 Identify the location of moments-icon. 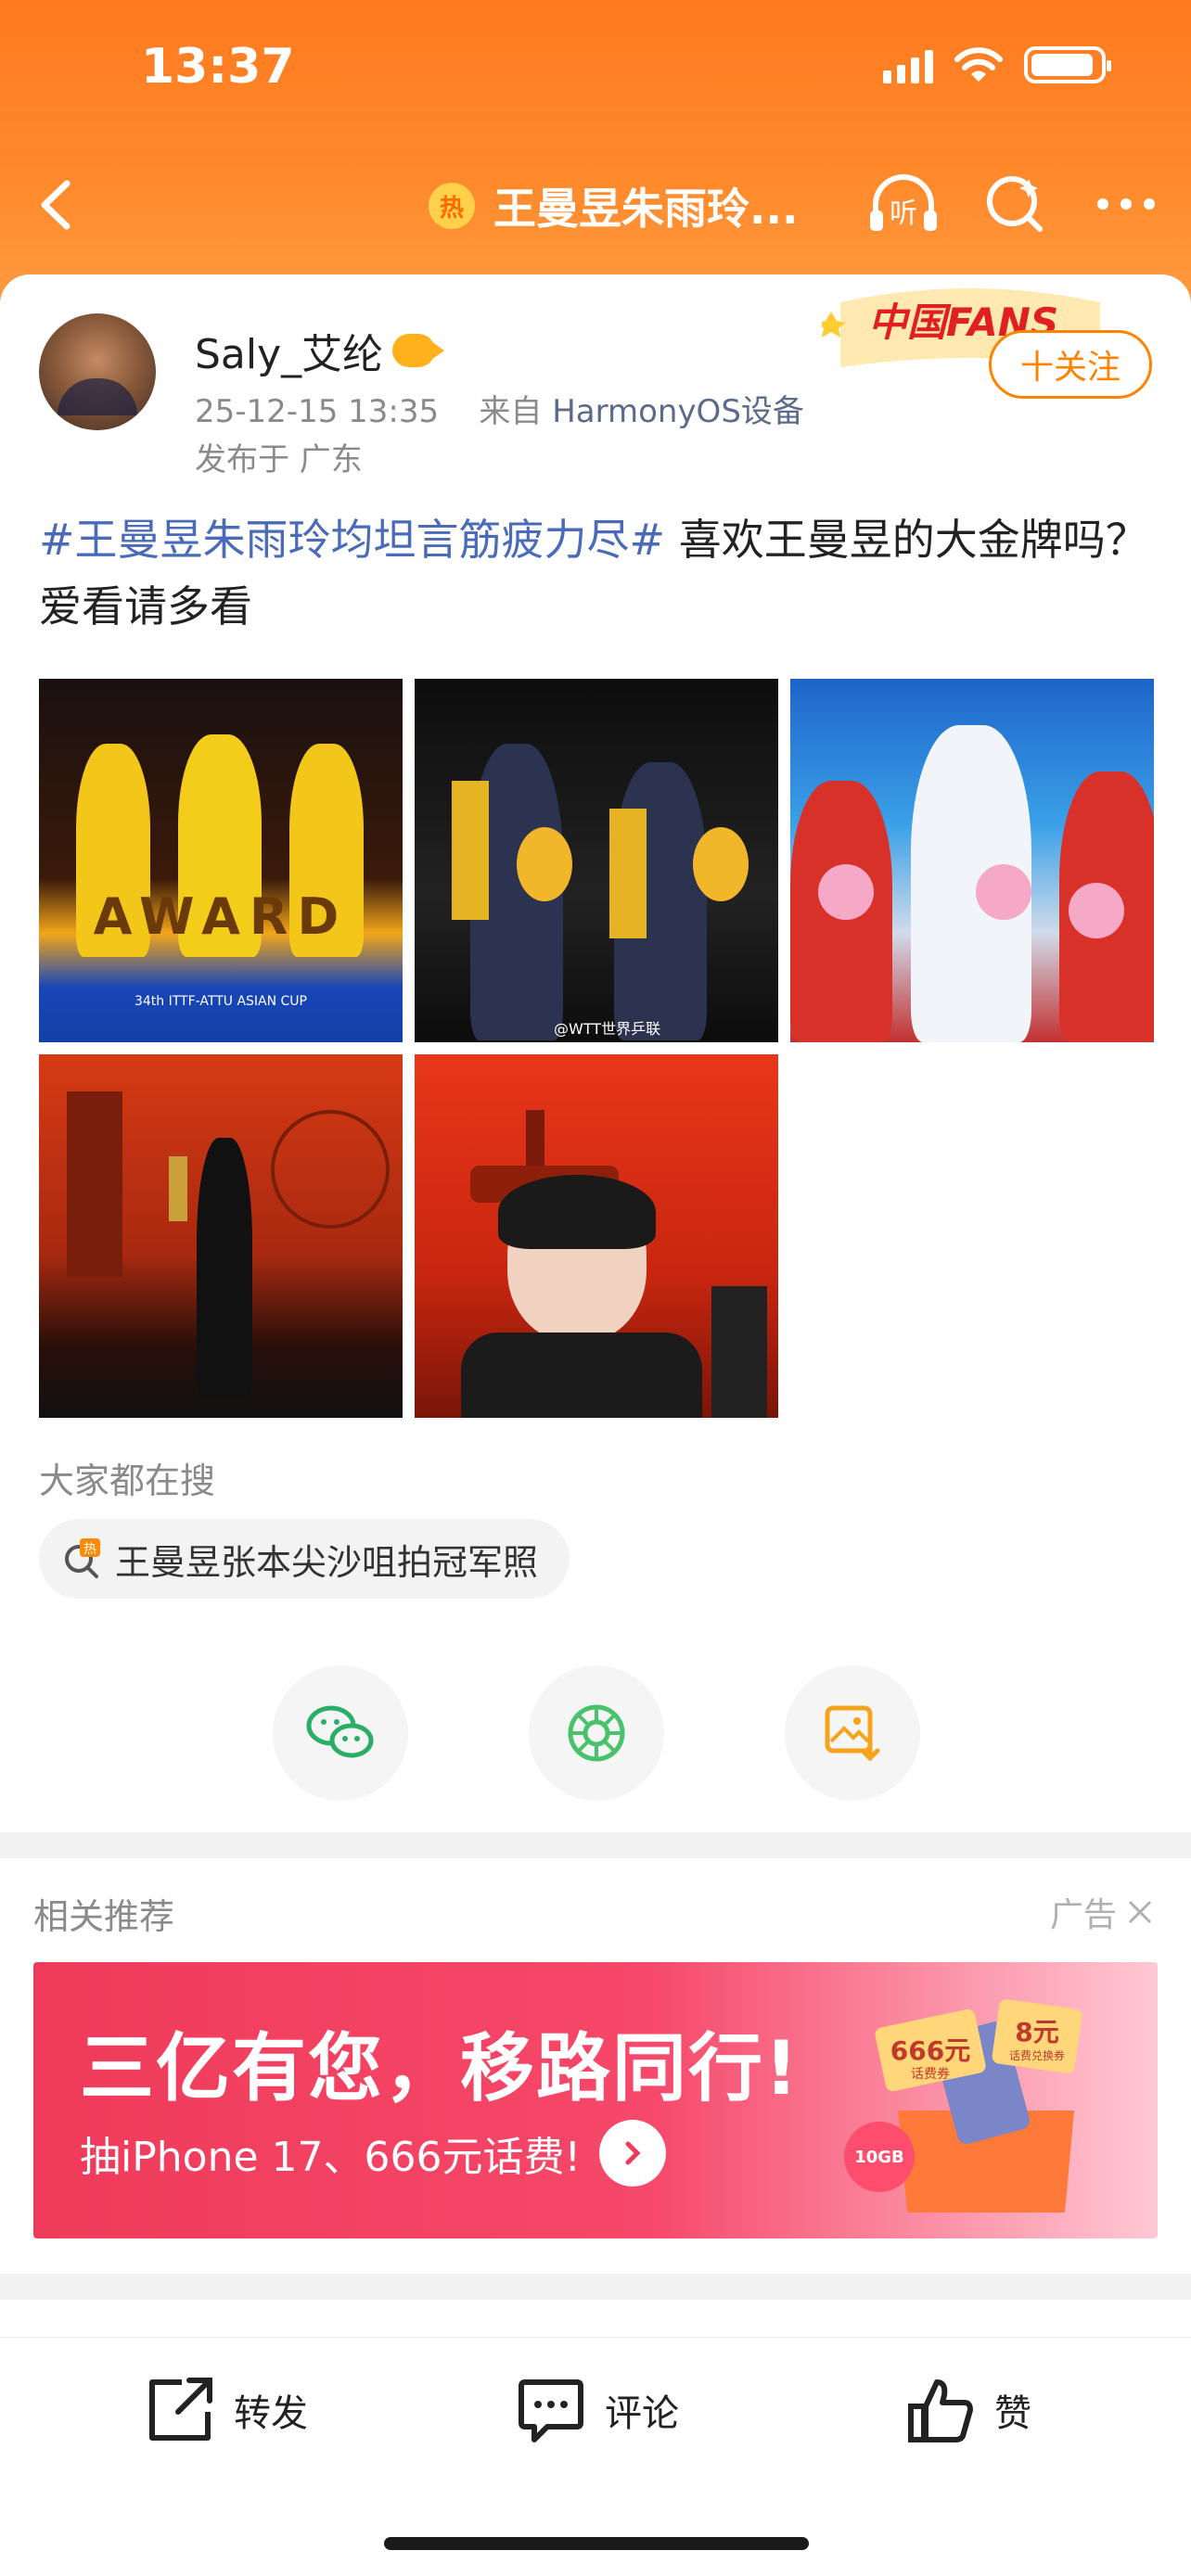
(597, 1733).